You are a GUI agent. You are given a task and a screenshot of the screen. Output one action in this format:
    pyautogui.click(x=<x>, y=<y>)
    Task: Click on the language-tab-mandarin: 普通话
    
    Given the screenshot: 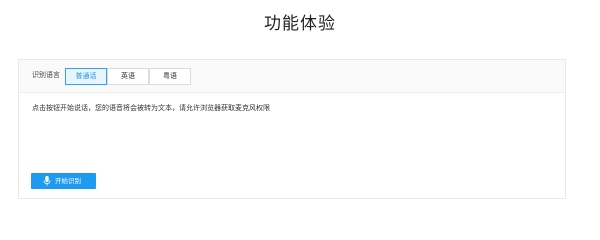 What is the action you would take?
    pyautogui.click(x=86, y=76)
    